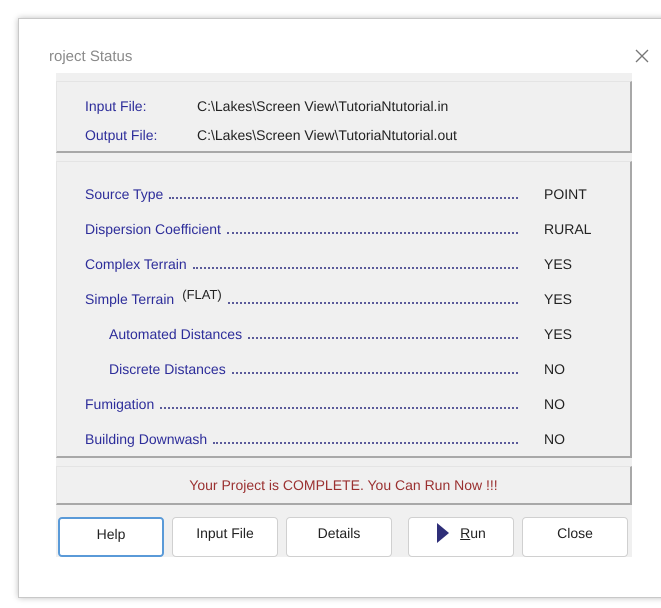  What do you see at coordinates (136, 264) in the screenshot?
I see `setting-label: Complex Terrain` at bounding box center [136, 264].